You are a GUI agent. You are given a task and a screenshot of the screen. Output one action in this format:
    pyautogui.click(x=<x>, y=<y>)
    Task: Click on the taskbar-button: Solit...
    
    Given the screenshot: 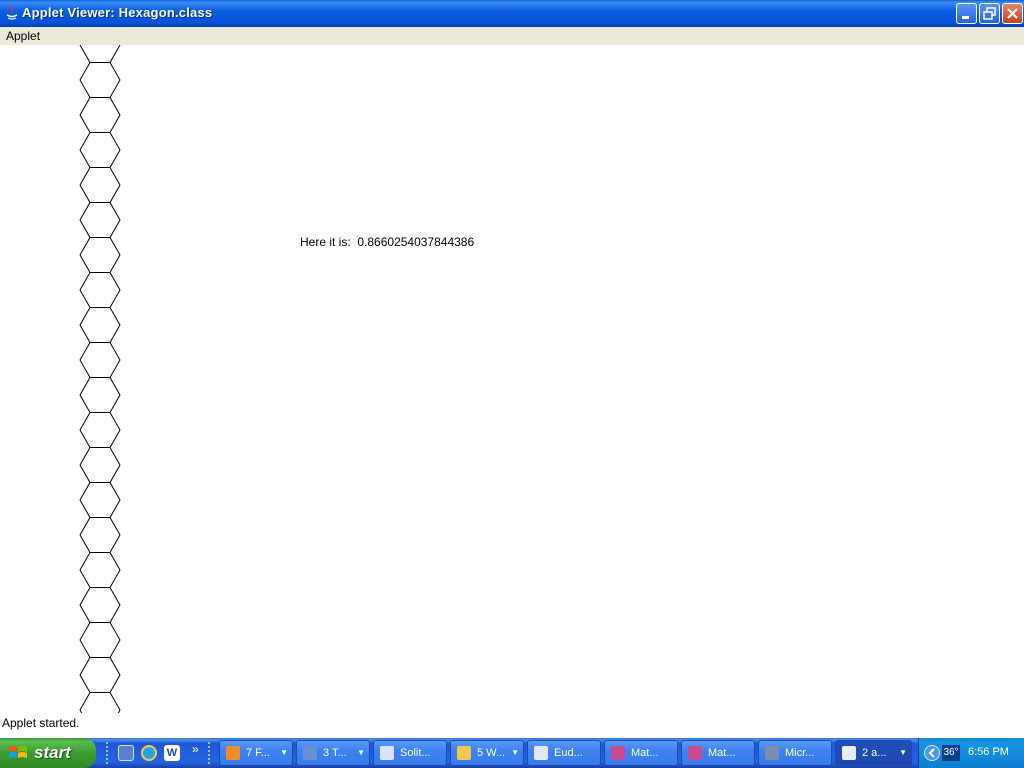 What is the action you would take?
    pyautogui.click(x=410, y=753)
    